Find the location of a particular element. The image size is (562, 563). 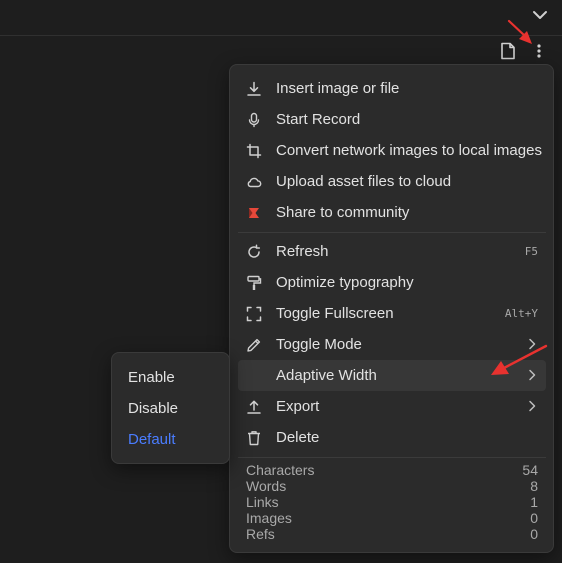

cloud-icon is located at coordinates (254, 182).